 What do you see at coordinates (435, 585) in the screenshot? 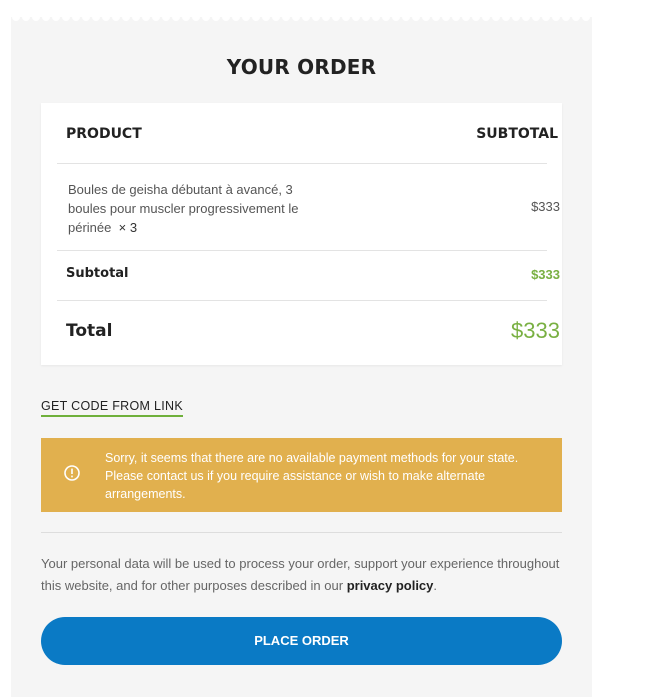
I see `privacy-suffix: .` at bounding box center [435, 585].